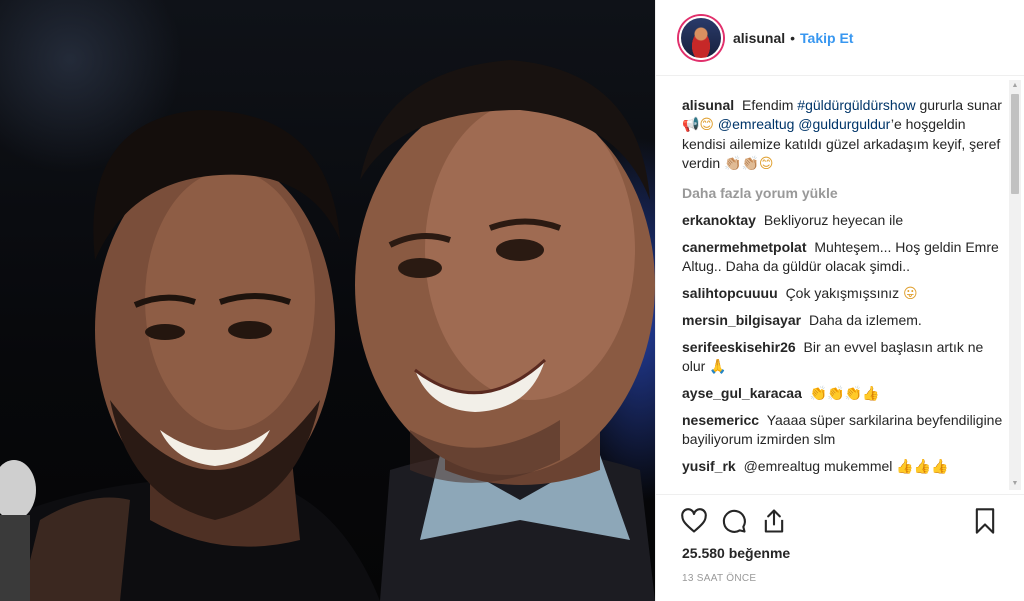 The height and width of the screenshot is (601, 1024). I want to click on comment-text: Daha da izlemem., so click(865, 320).